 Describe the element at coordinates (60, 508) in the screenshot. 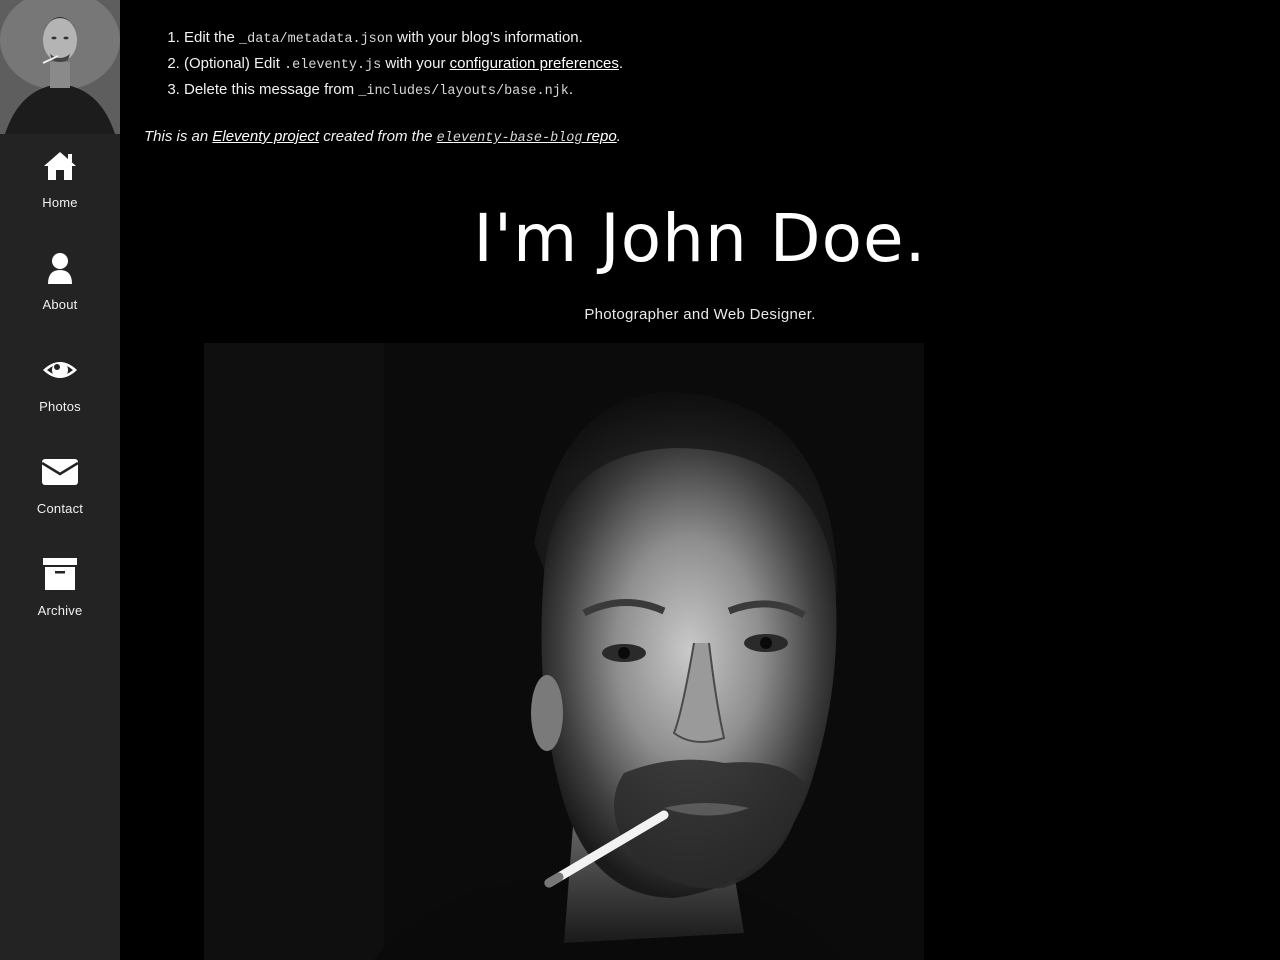

I see `nav-contact-label: Contact` at that location.